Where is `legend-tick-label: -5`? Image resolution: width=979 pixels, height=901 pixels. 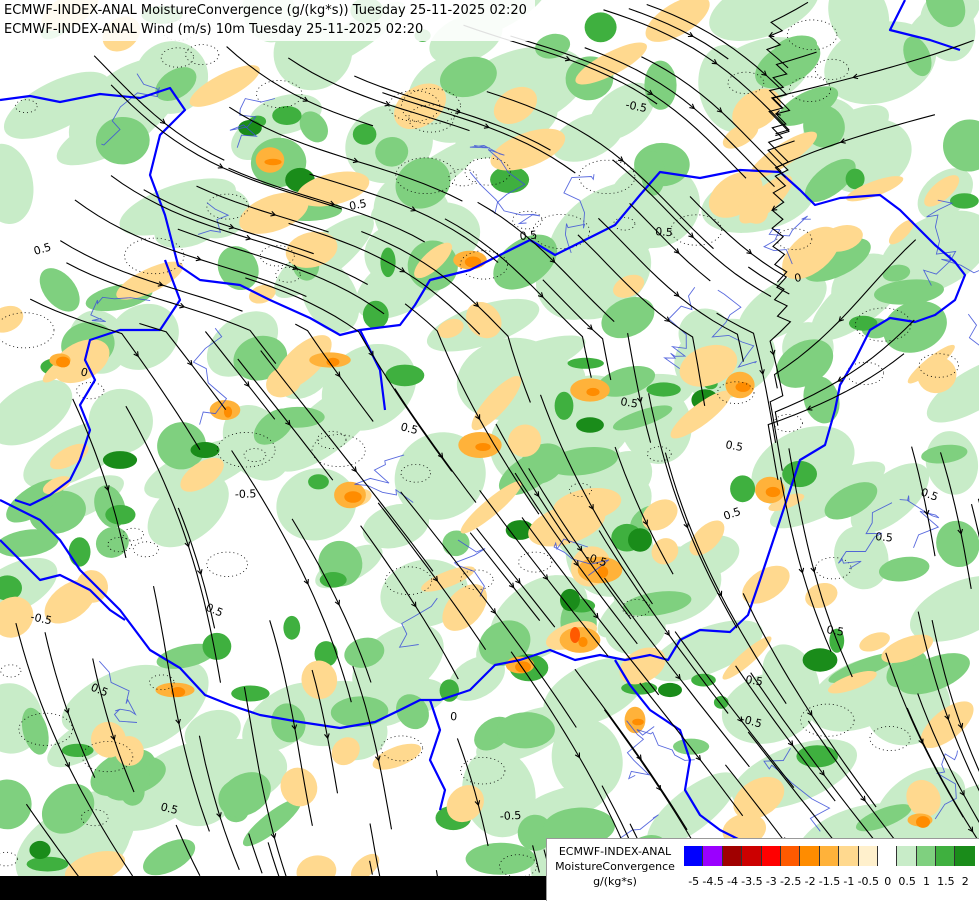 legend-tick-label: -5 is located at coordinates (693, 881).